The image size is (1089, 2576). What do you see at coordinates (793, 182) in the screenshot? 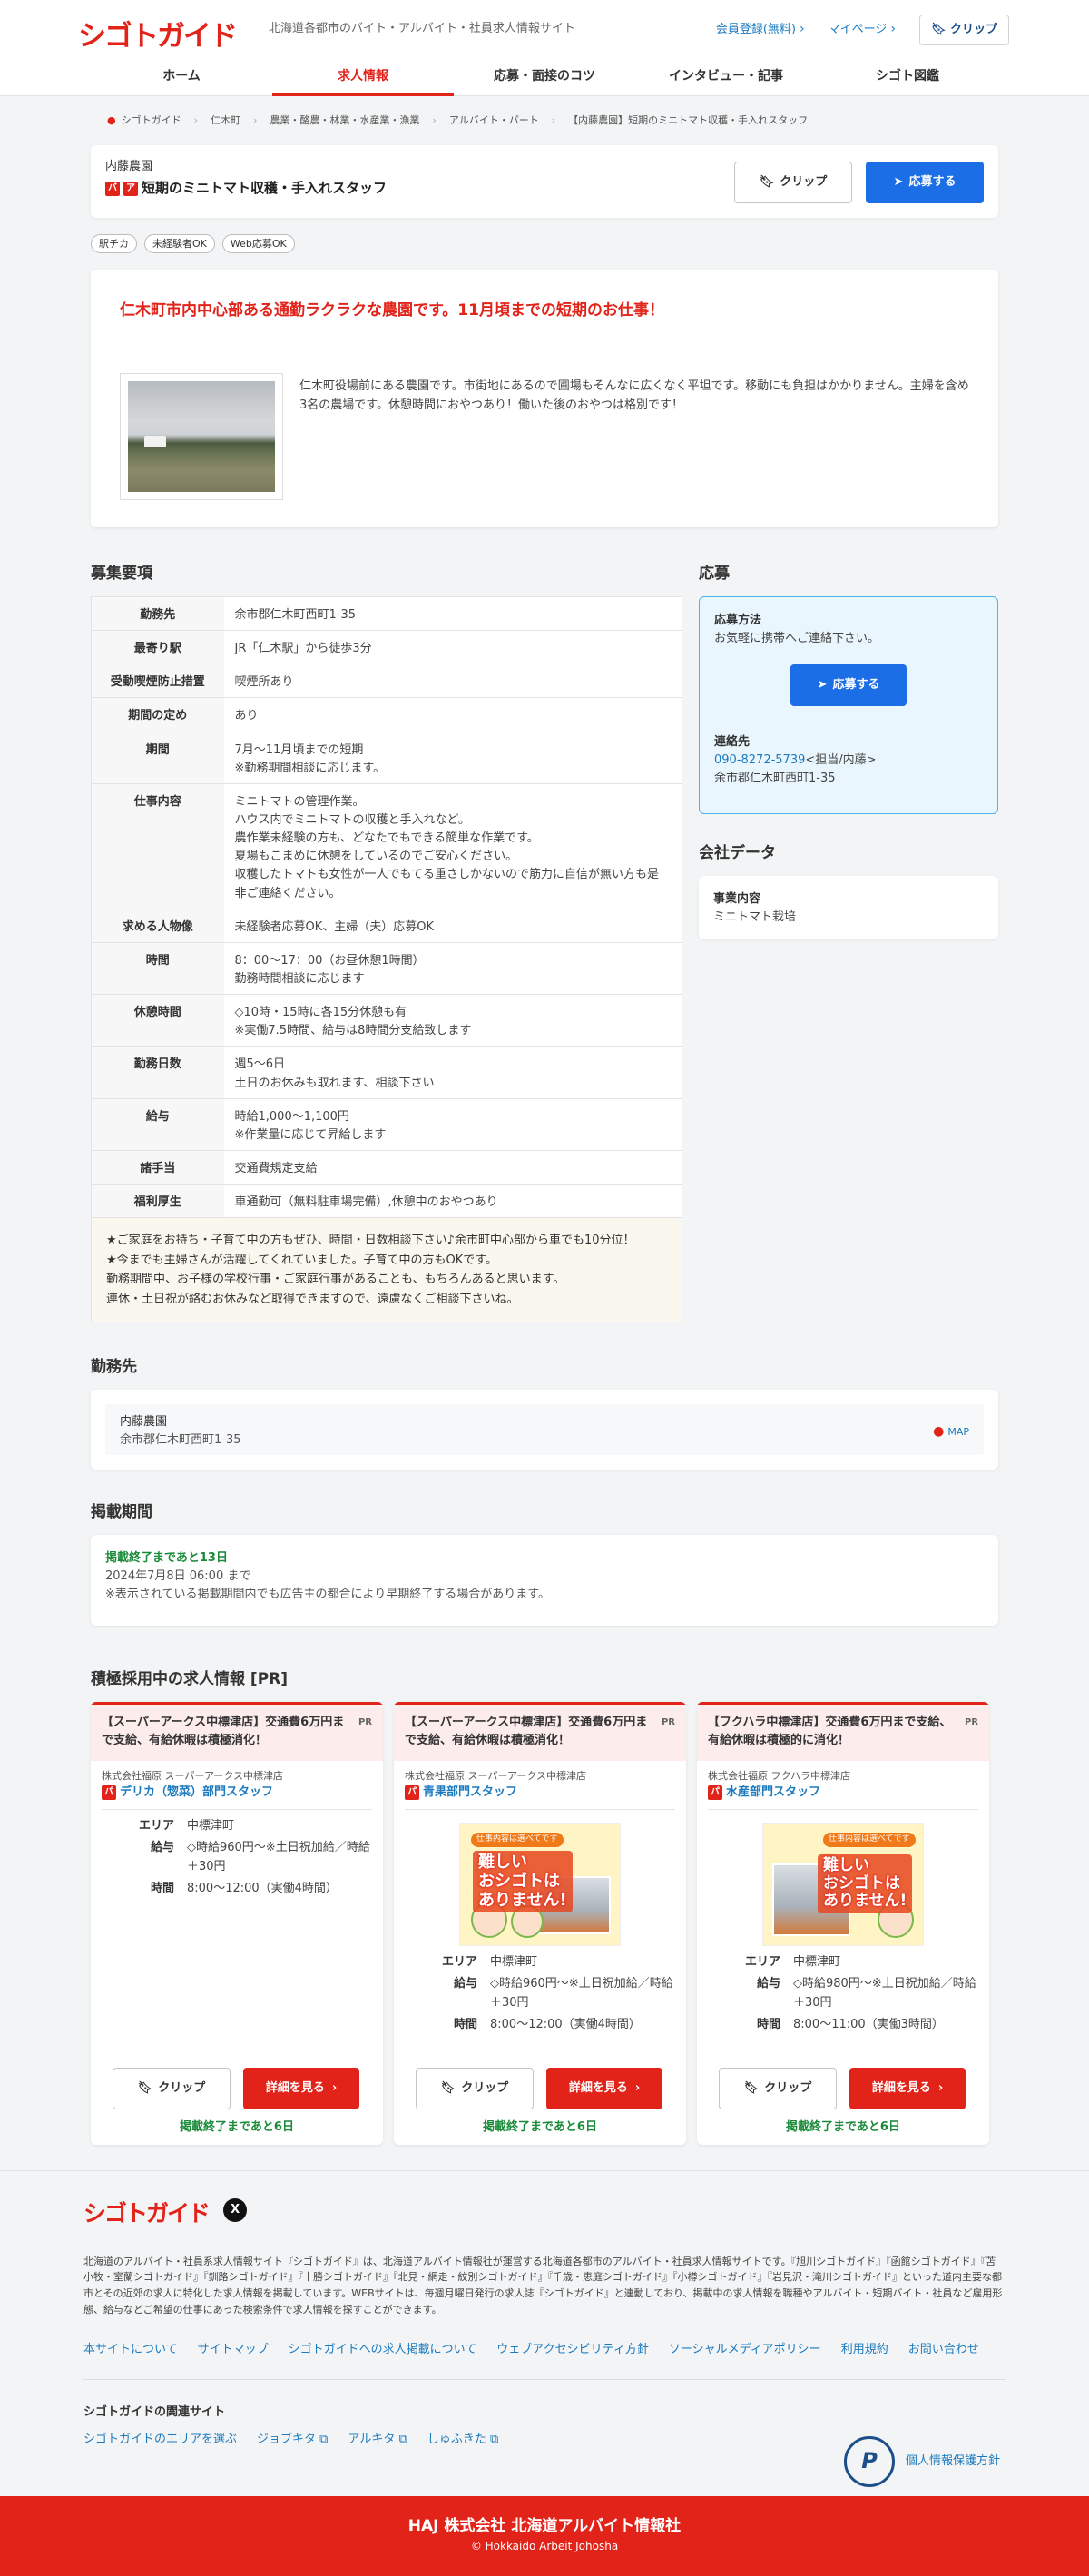
I see `clip-button: 🔖︎ クリップ` at bounding box center [793, 182].